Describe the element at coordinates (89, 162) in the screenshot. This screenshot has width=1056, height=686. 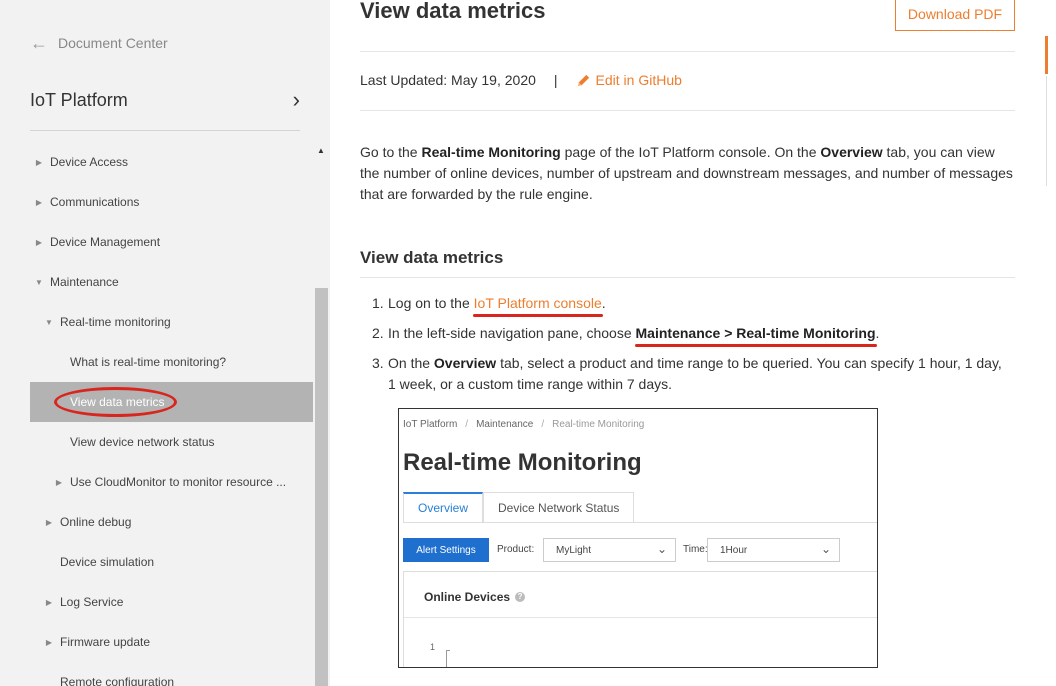
I see `sidebar-item-label: Device Access` at that location.